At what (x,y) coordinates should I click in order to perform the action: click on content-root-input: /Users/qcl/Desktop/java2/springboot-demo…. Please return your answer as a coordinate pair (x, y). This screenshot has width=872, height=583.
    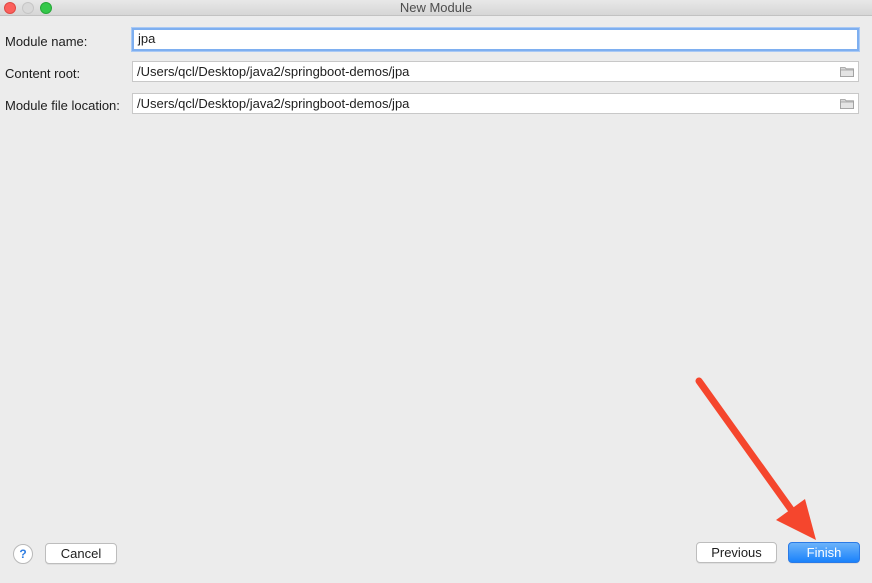
    Looking at the image, I should click on (495, 71).